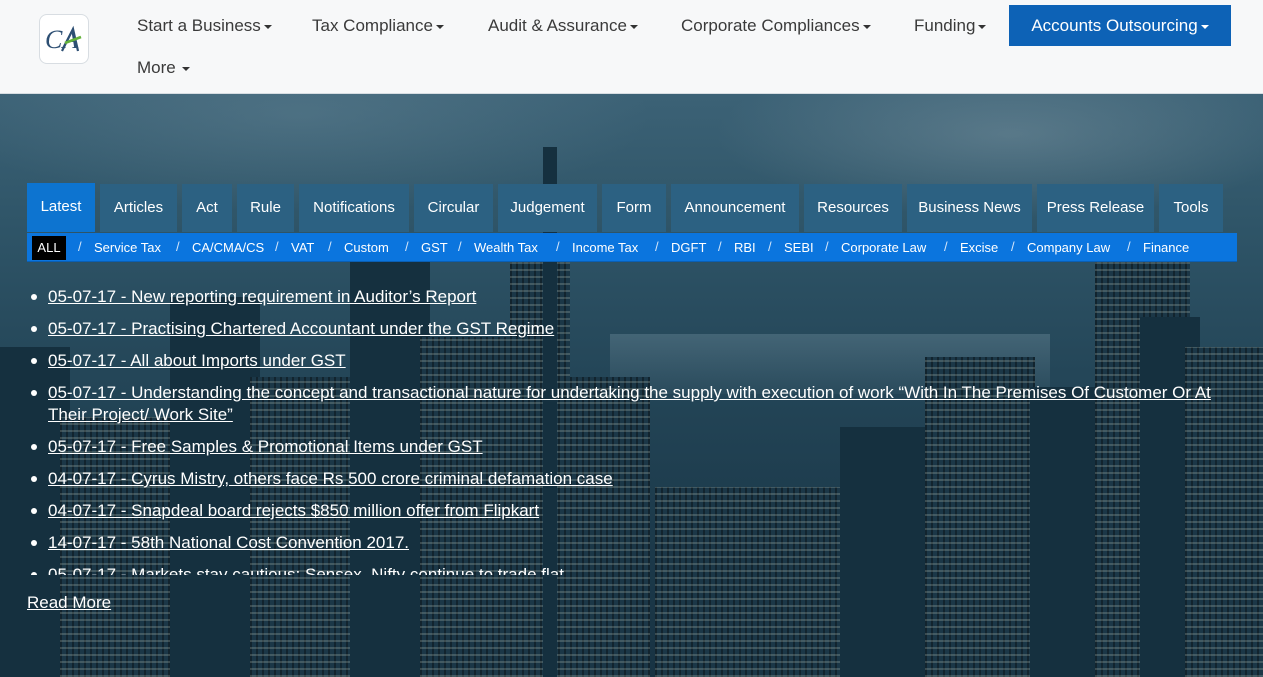  I want to click on nav-label: Corporate Compliances, so click(770, 25).